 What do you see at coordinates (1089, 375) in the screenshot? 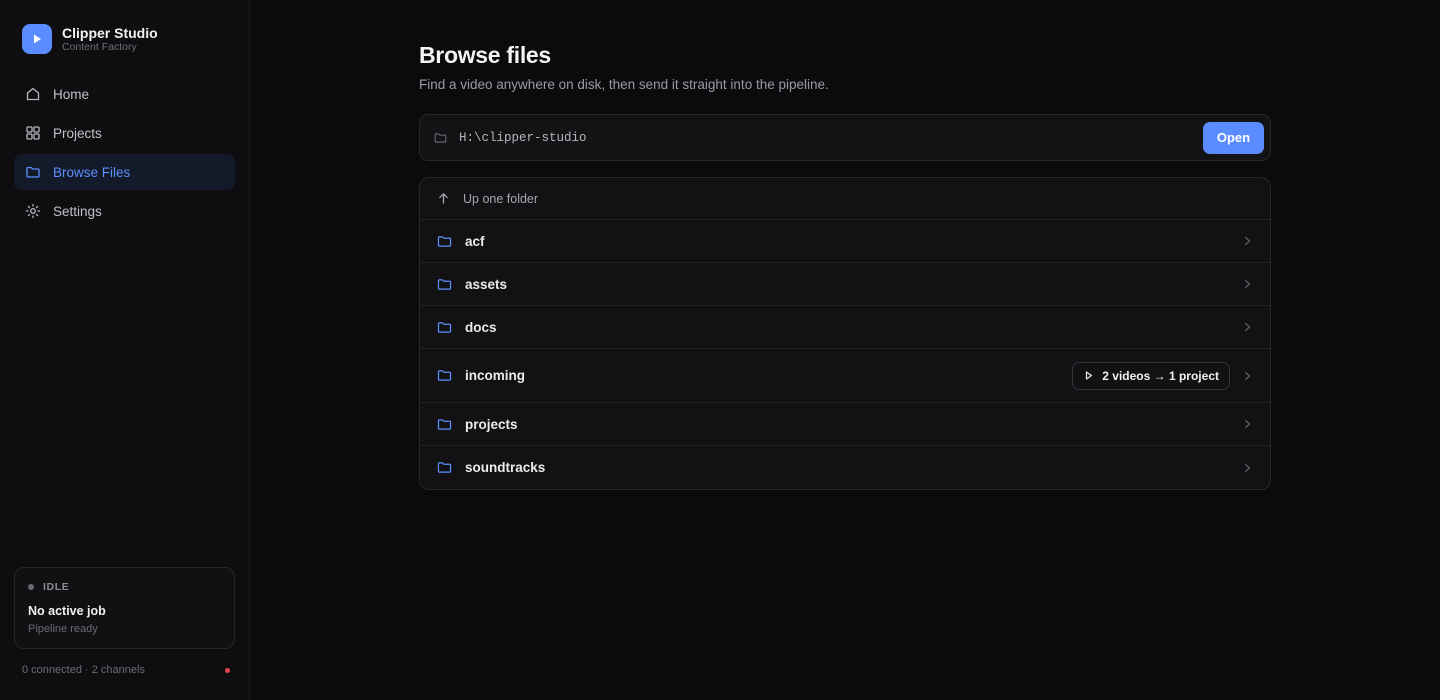
I see `play-icon` at bounding box center [1089, 375].